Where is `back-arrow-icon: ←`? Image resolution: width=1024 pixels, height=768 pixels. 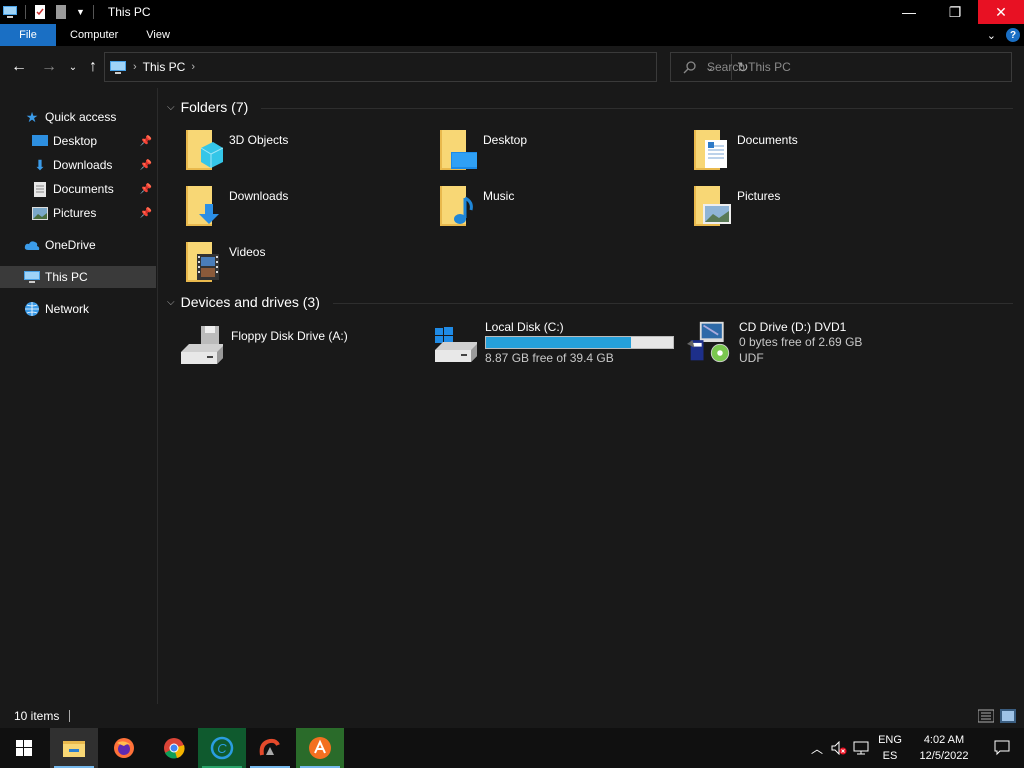 back-arrow-icon: ← is located at coordinates (19, 67).